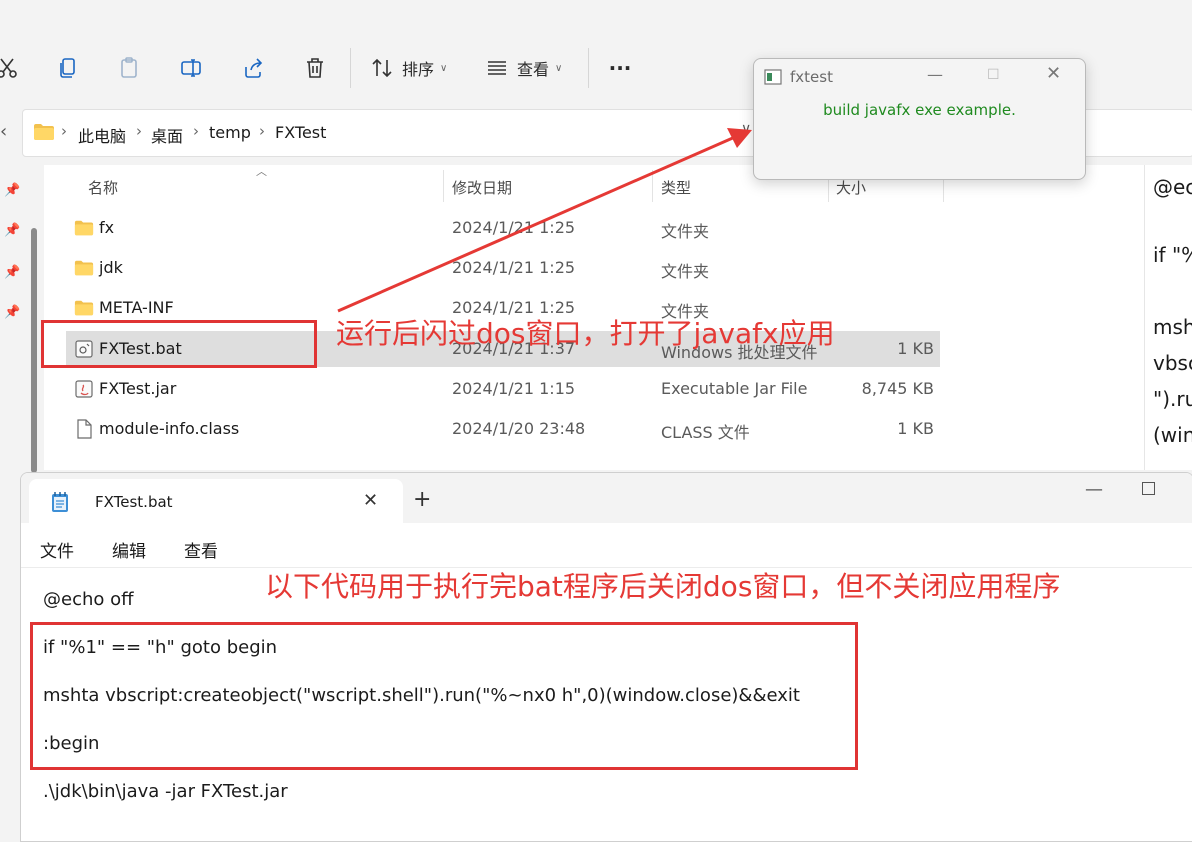 The width and height of the screenshot is (1192, 842). Describe the element at coordinates (107, 227) in the screenshot. I see `file-name: fx` at that location.